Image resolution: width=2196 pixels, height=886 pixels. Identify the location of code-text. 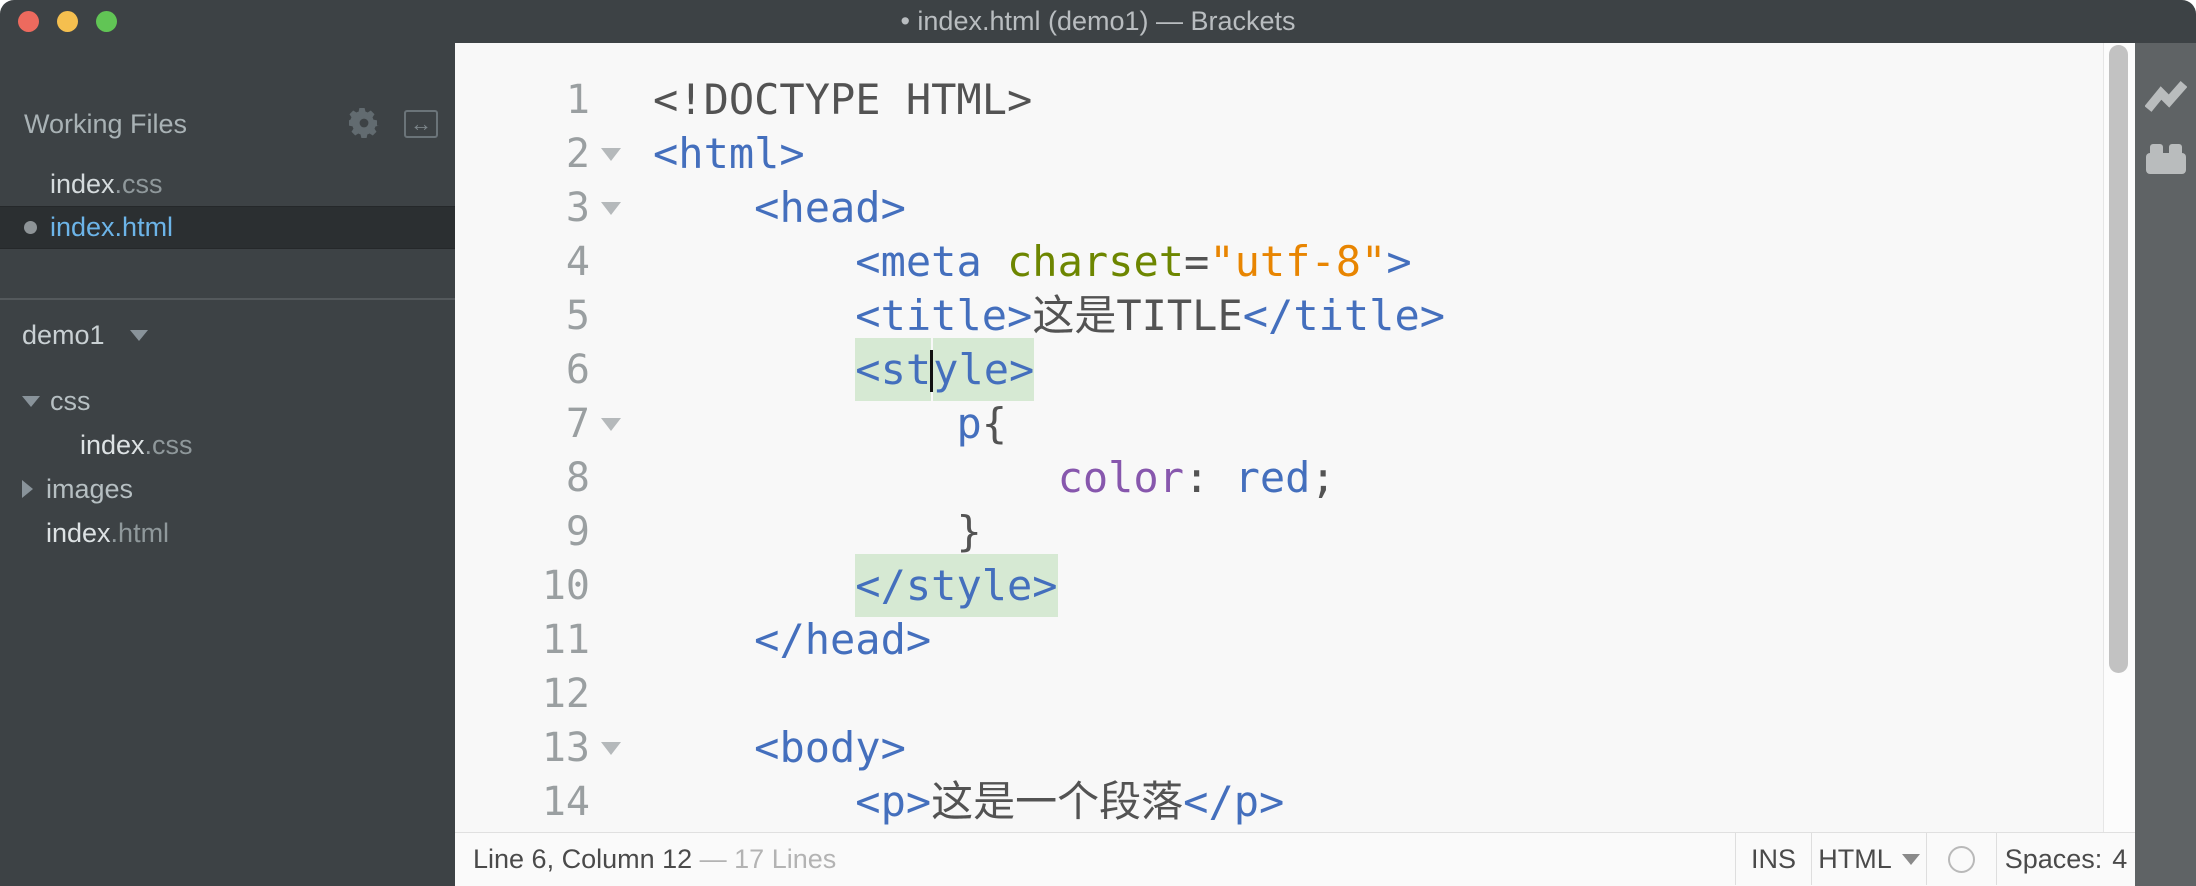
(642, 694).